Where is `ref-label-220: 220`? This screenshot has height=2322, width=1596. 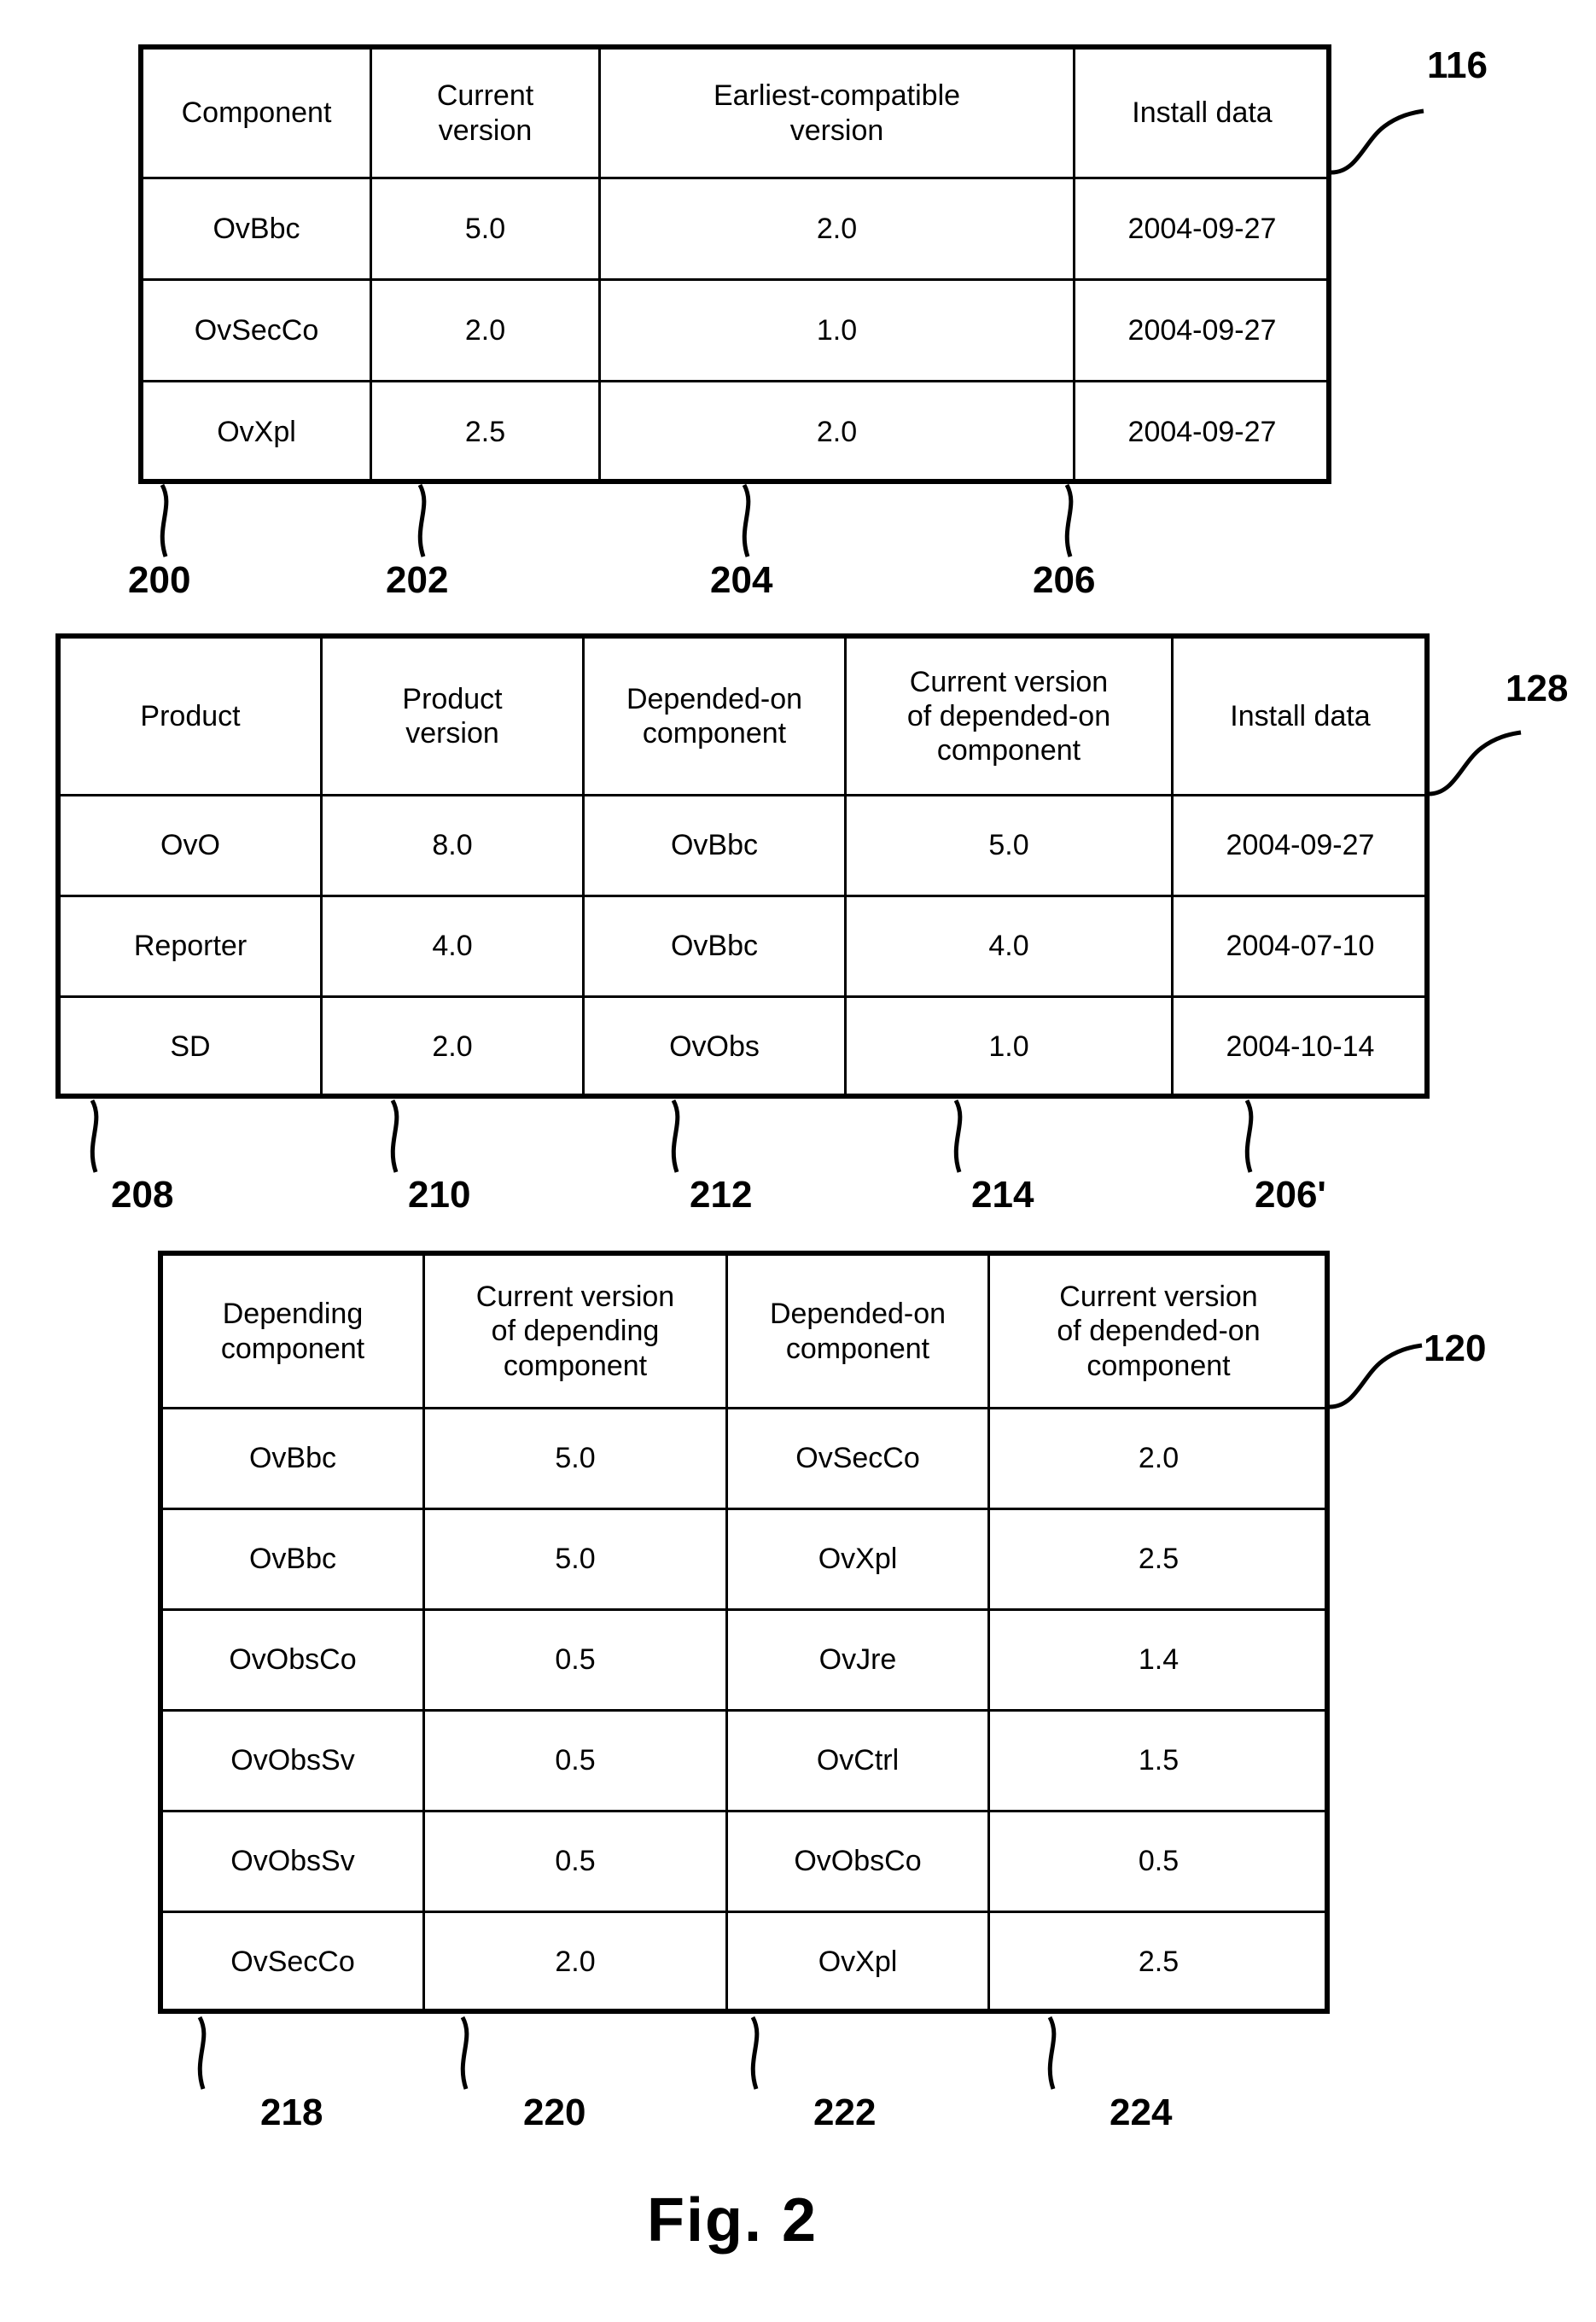 ref-label-220: 220 is located at coordinates (554, 2112).